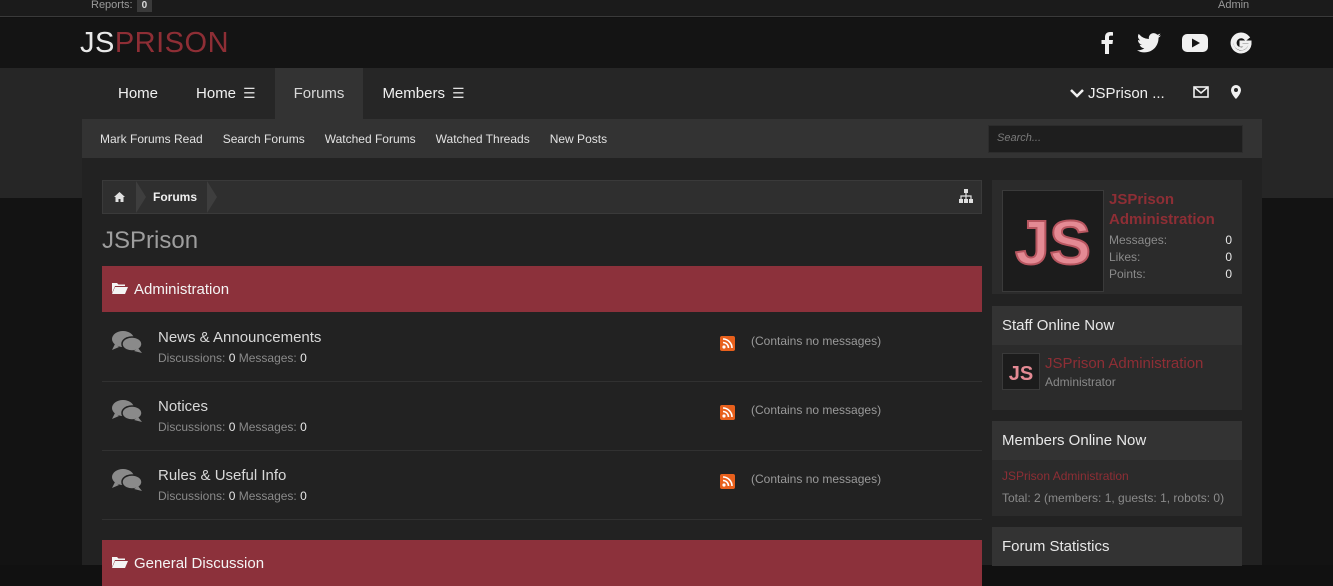 This screenshot has width=1333, height=586. Describe the element at coordinates (542, 197) in the screenshot. I see `breadcrumb: Forums` at that location.